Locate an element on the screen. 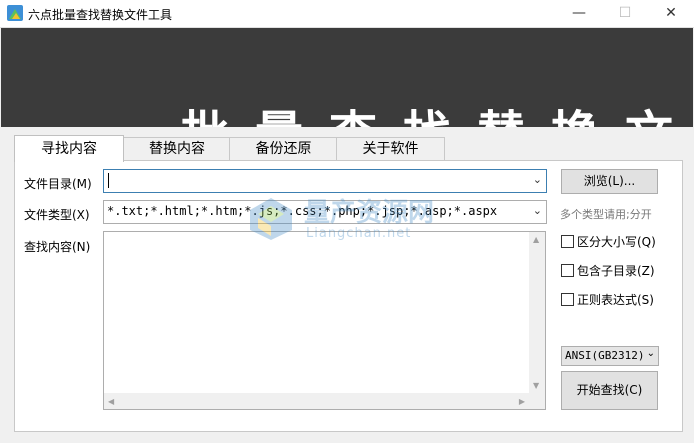 The width and height of the screenshot is (694, 443). type-label: 文件类型(X) is located at coordinates (57, 215).